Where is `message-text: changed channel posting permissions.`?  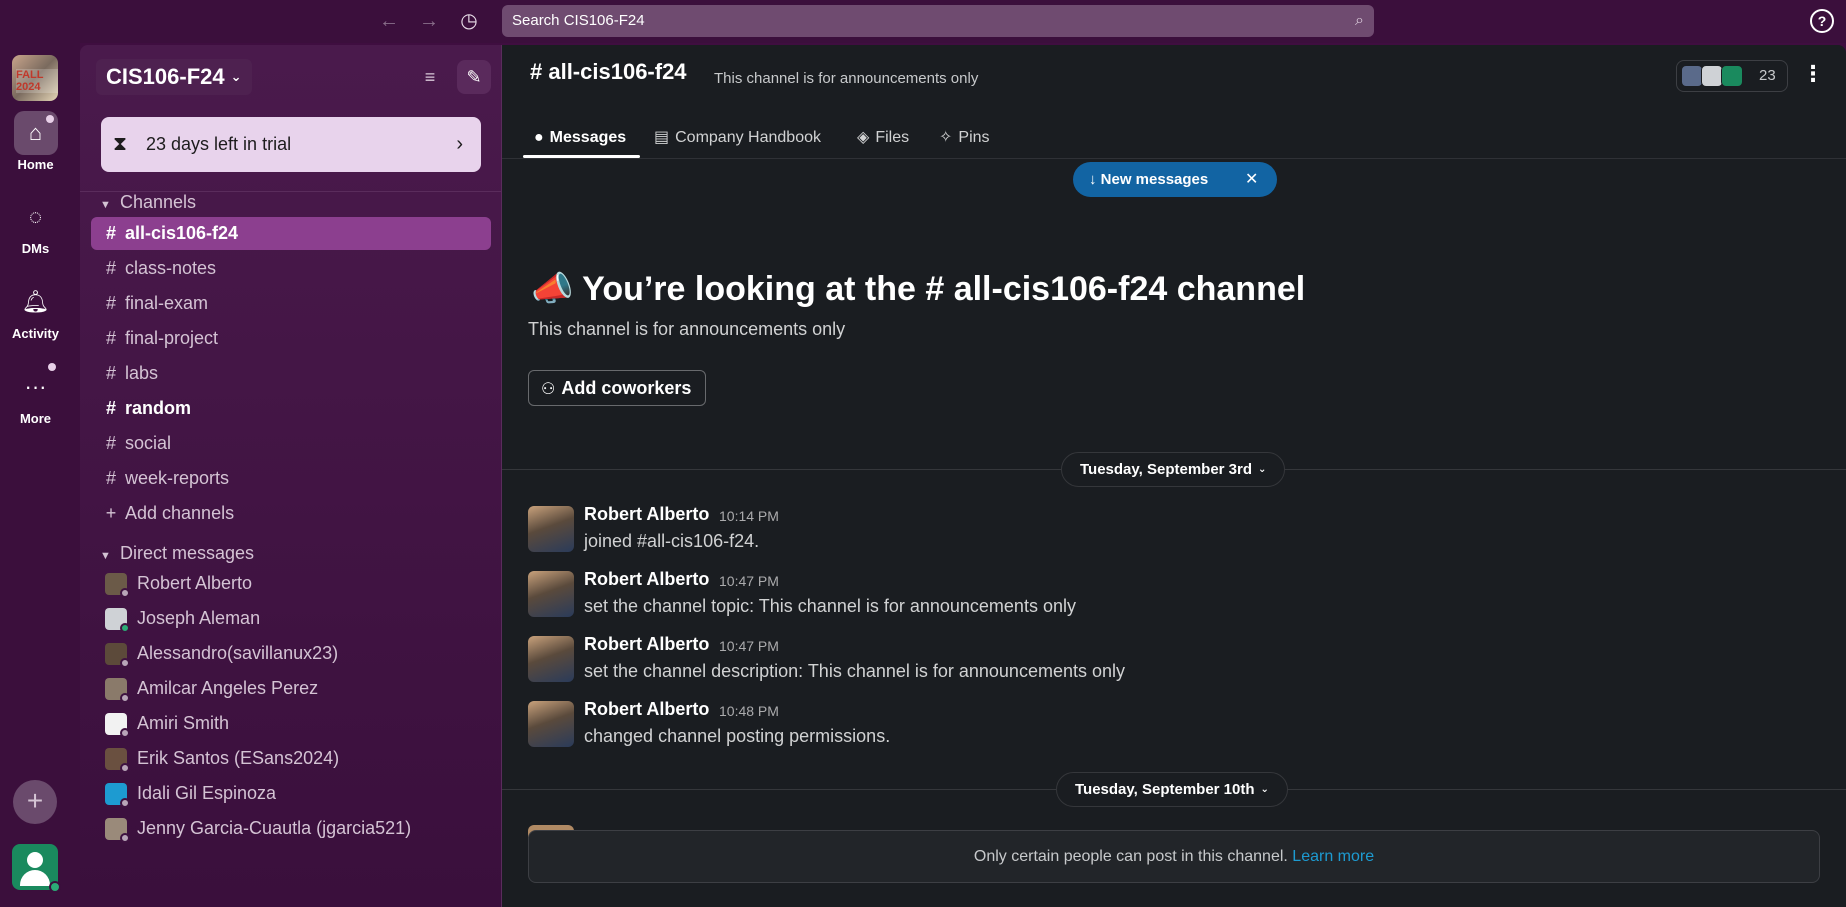
message-text: changed channel posting permissions. is located at coordinates (737, 736).